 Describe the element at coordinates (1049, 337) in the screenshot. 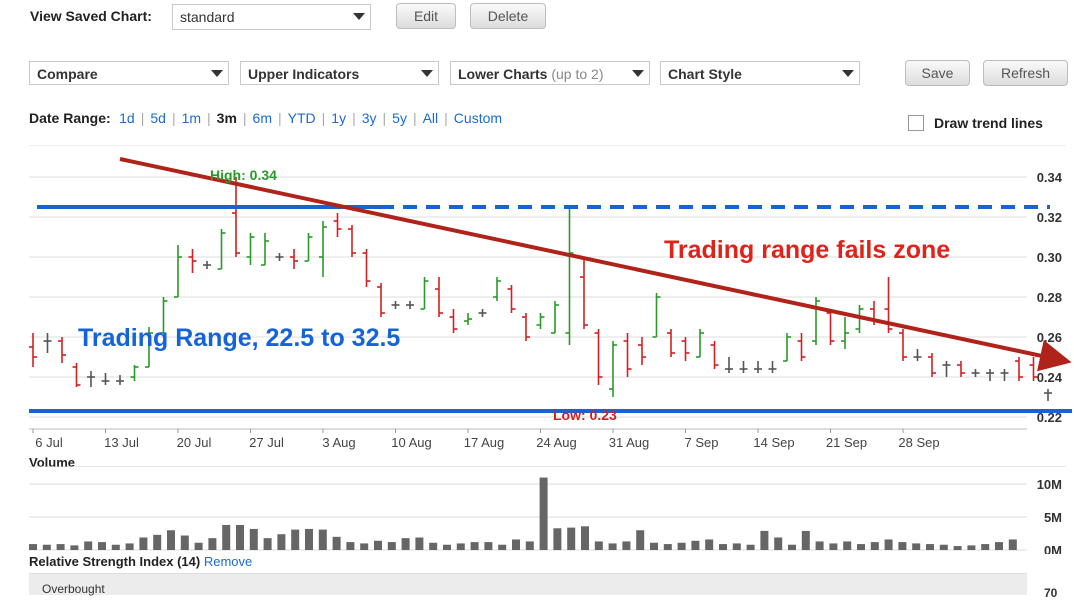

I see `y-tick-label: 0.26` at that location.